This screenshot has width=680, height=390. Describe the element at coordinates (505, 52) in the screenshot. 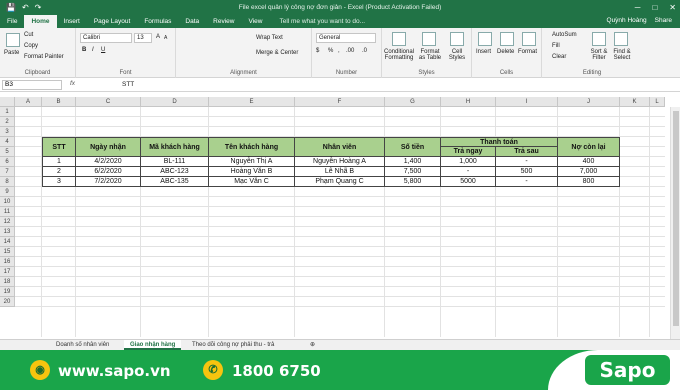

I see `delete-button: Delete` at that location.